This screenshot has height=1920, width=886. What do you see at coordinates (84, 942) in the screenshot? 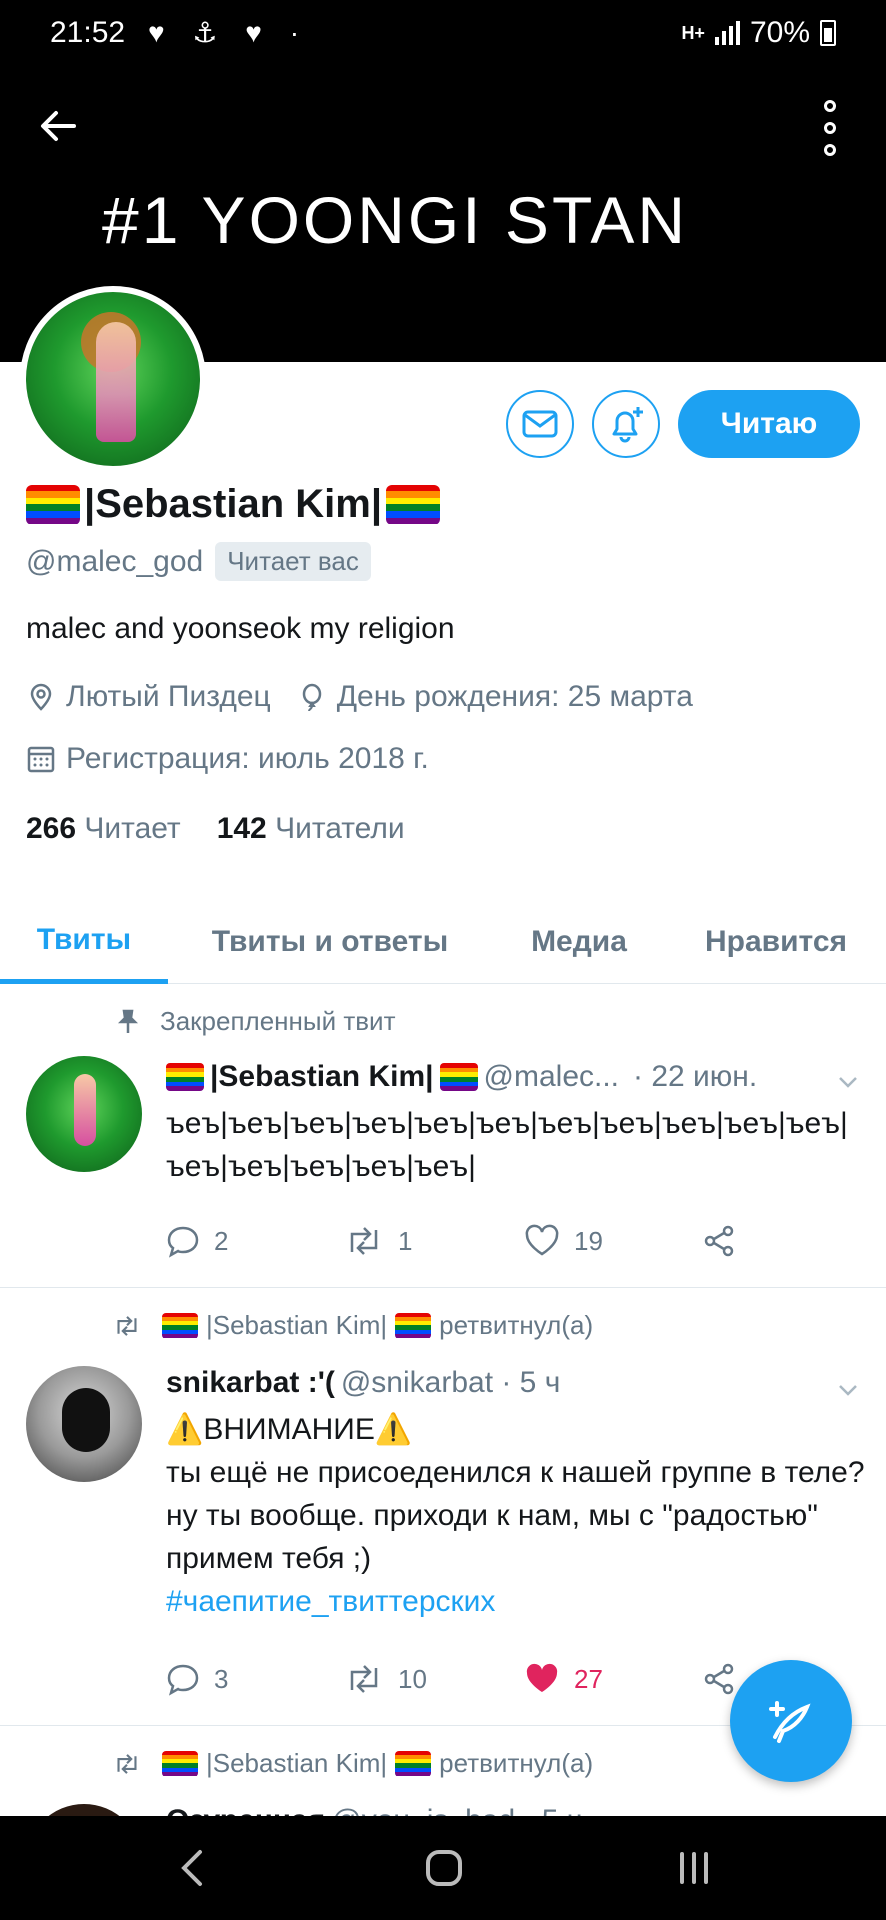
I see `tab-tweets: Твиты` at bounding box center [84, 942].